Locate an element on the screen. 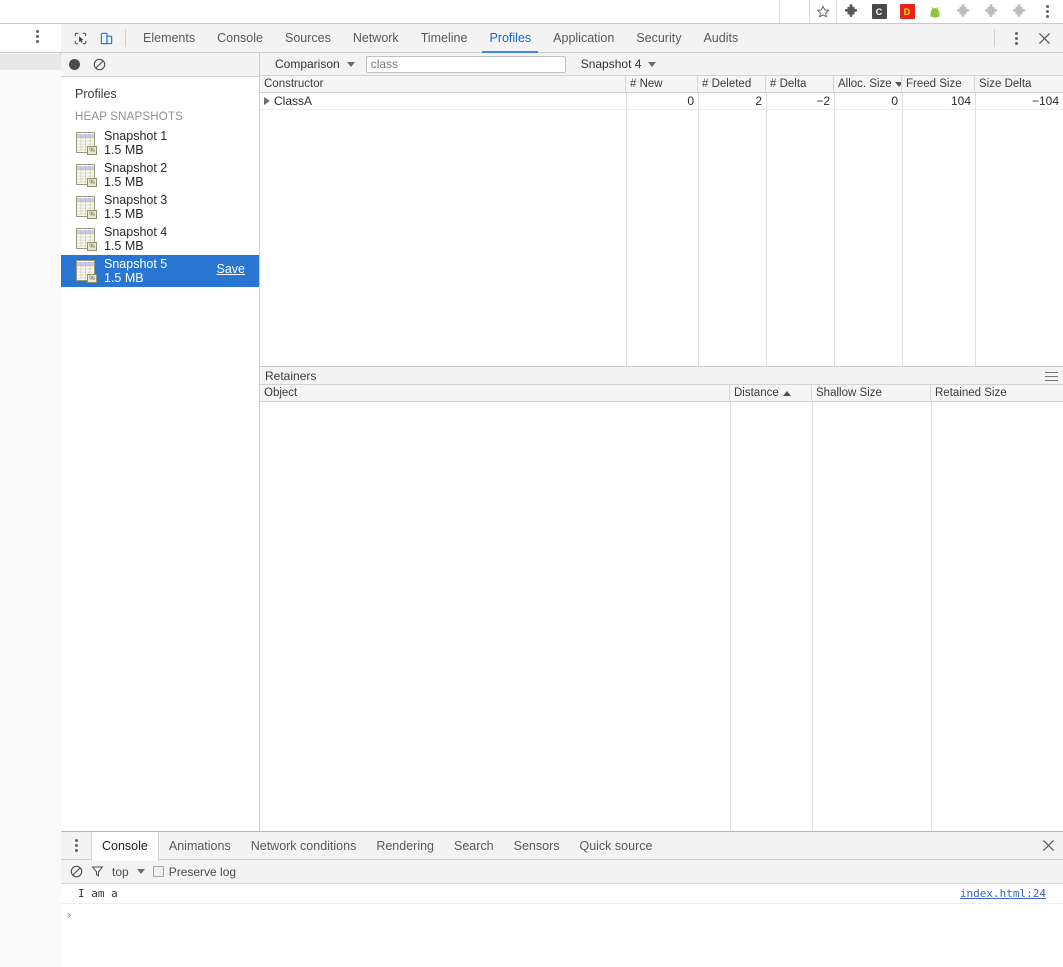 The height and width of the screenshot is (967, 1063). drawer-tab-animations: Animations is located at coordinates (200, 846).